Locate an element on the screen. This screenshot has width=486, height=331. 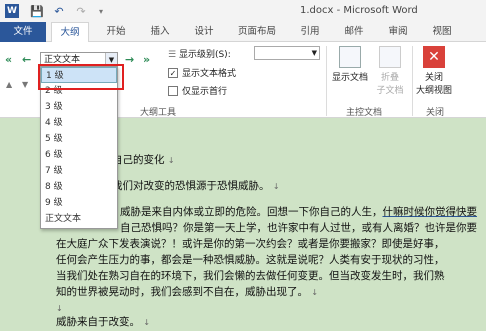
tab-design: 设计 is located at coordinates (204, 32).